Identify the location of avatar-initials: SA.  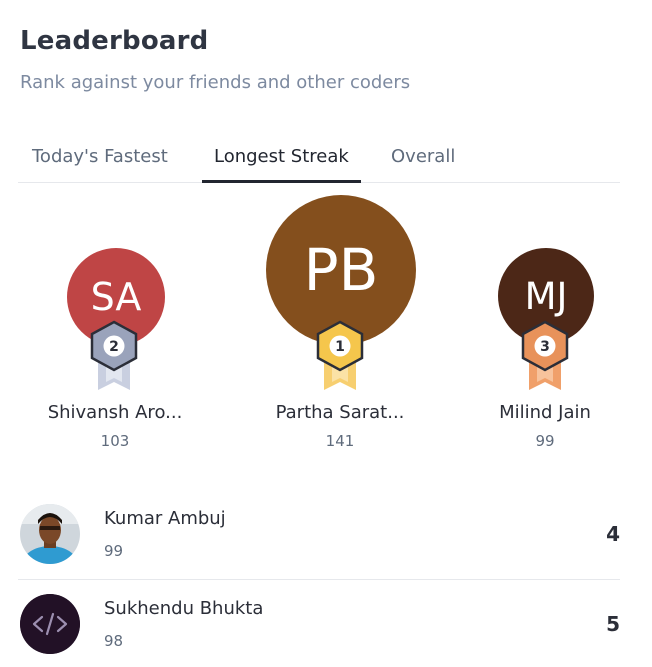
(116, 297).